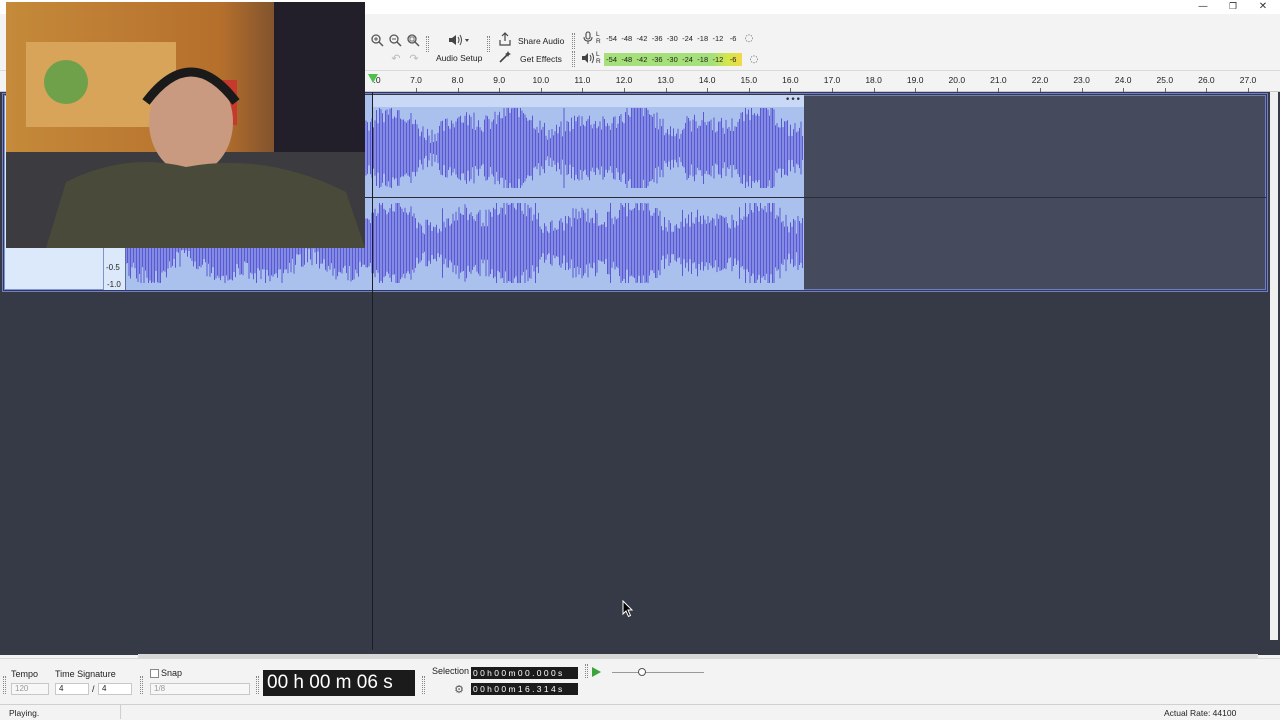  What do you see at coordinates (1263, 7) in the screenshot?
I see `close-button: ✕` at bounding box center [1263, 7].